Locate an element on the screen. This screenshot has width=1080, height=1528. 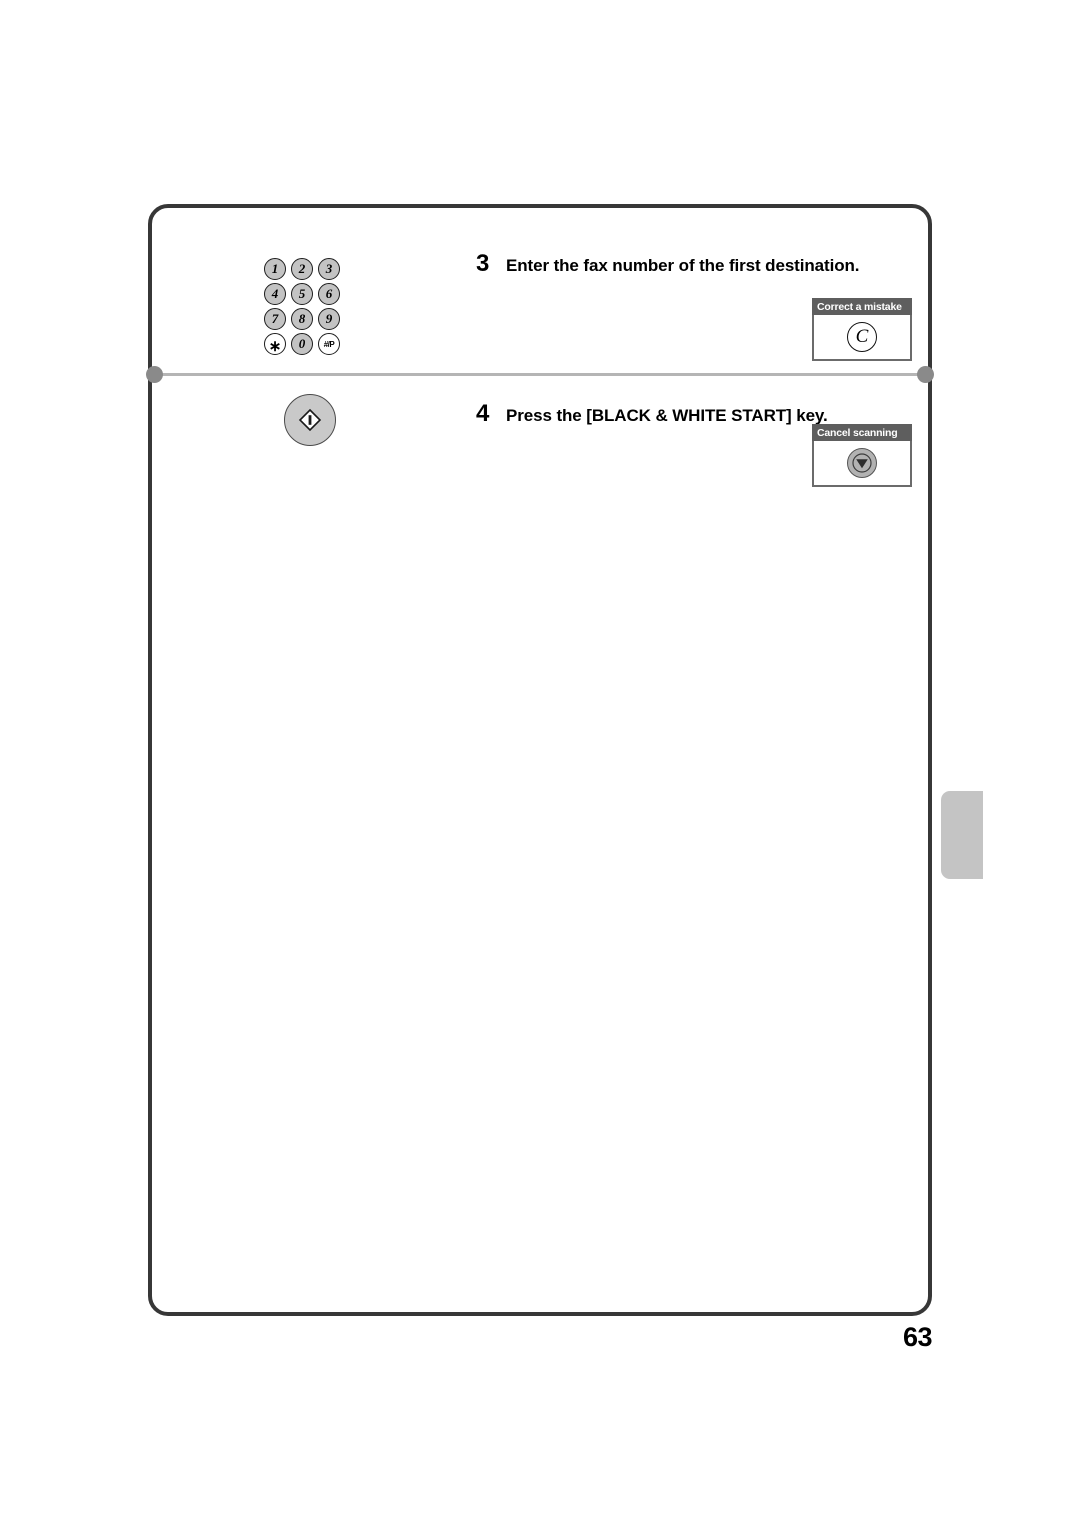
step-4-instruction: Press the [BLACK & WHITE START] key. is located at coordinates (667, 415).